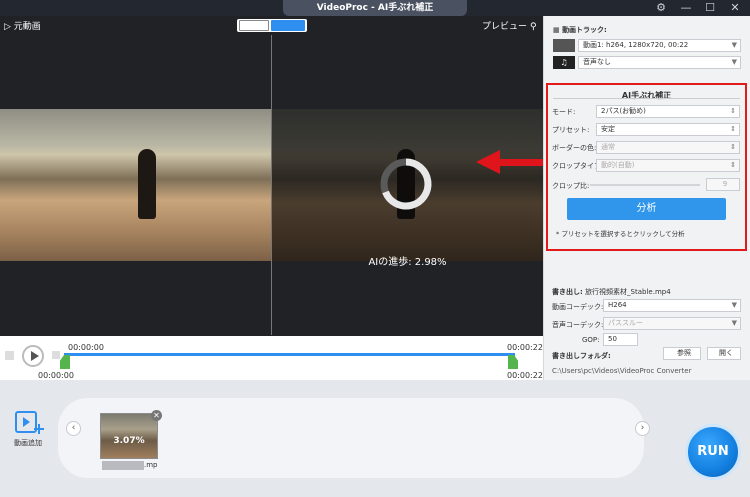  Describe the element at coordinates (33, 356) in the screenshot. I see `play-button` at that location.